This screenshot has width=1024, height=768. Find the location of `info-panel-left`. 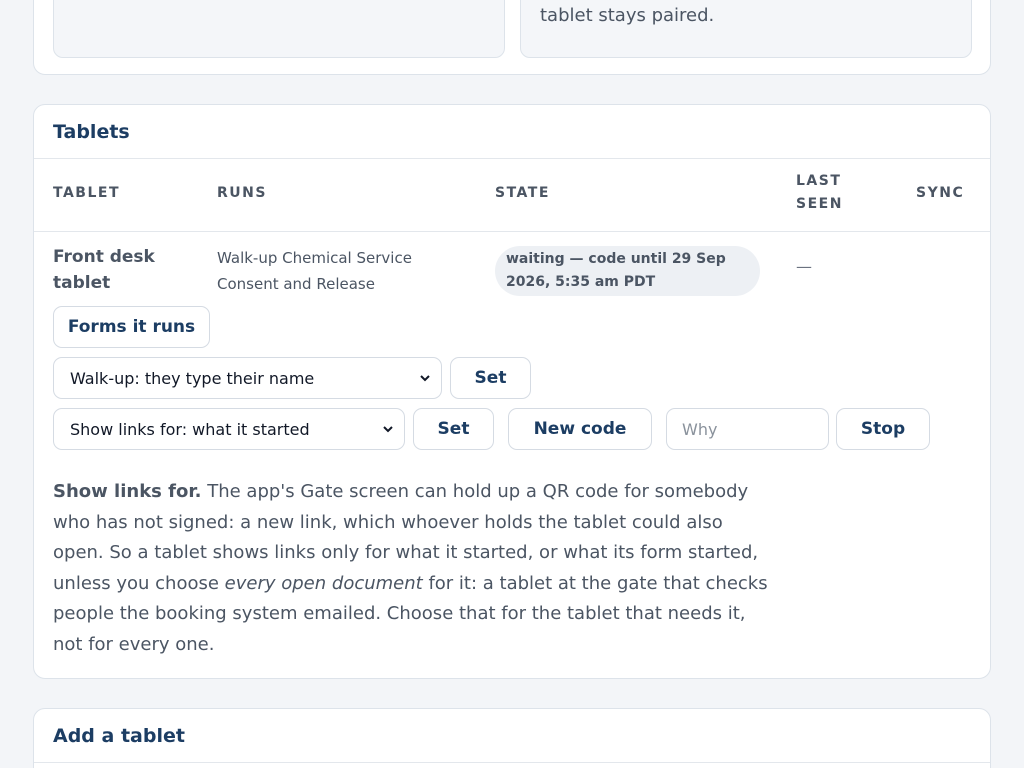

info-panel-left is located at coordinates (279, 29).